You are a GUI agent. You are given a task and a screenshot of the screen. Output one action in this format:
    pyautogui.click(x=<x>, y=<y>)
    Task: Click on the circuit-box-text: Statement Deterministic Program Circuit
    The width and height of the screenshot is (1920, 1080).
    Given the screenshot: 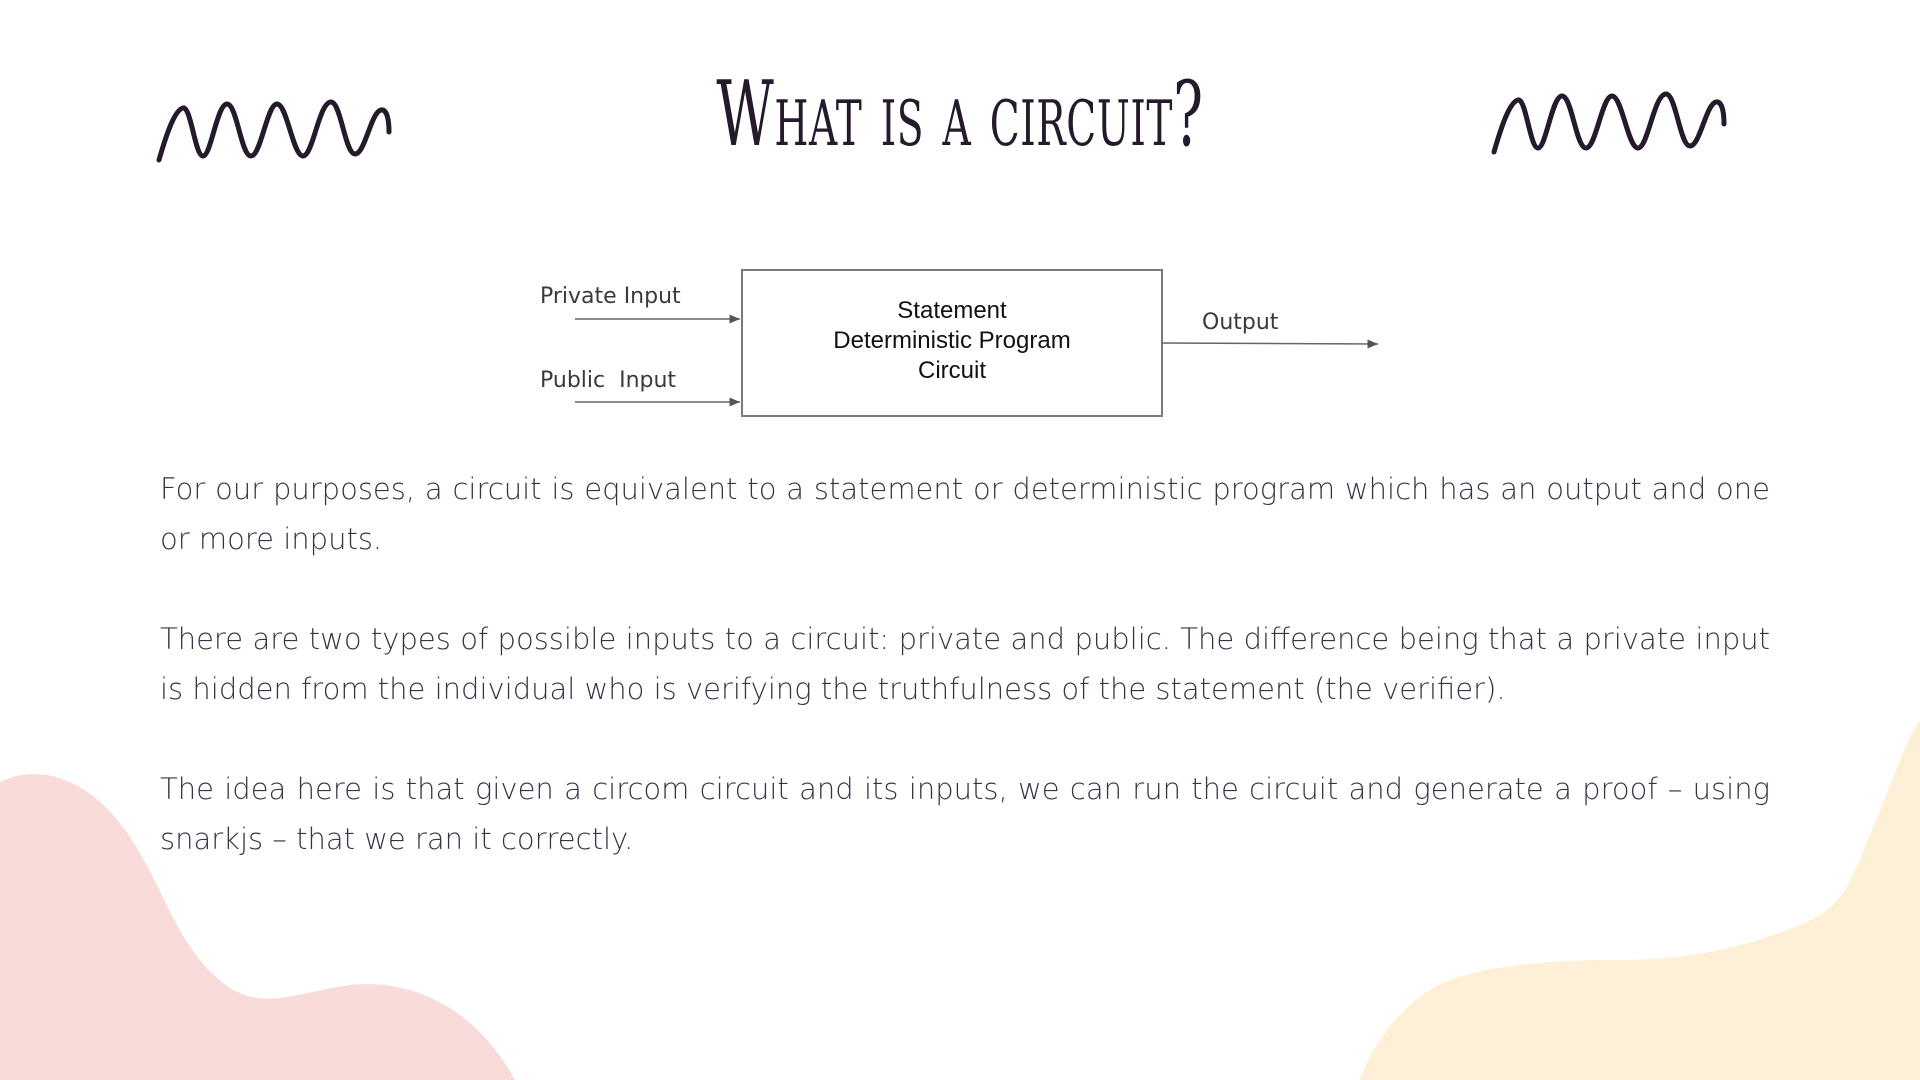 What is the action you would take?
    pyautogui.click(x=952, y=341)
    